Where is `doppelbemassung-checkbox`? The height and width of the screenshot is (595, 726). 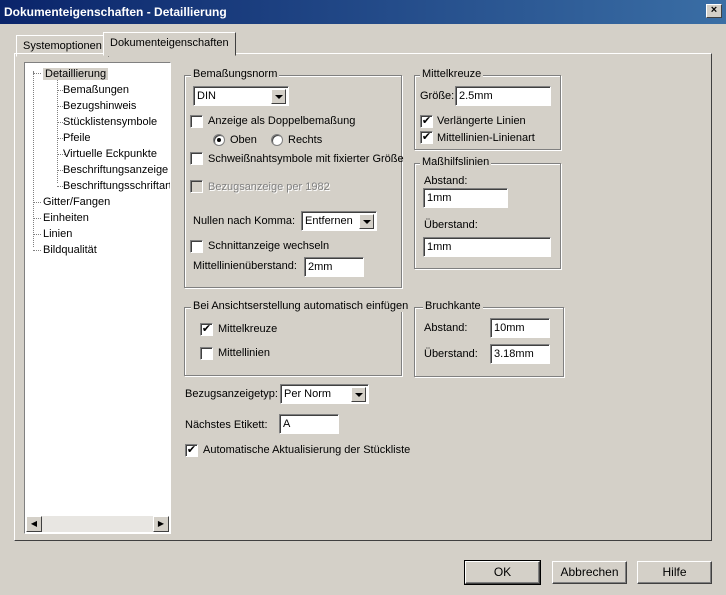 doppelbemassung-checkbox is located at coordinates (196, 121).